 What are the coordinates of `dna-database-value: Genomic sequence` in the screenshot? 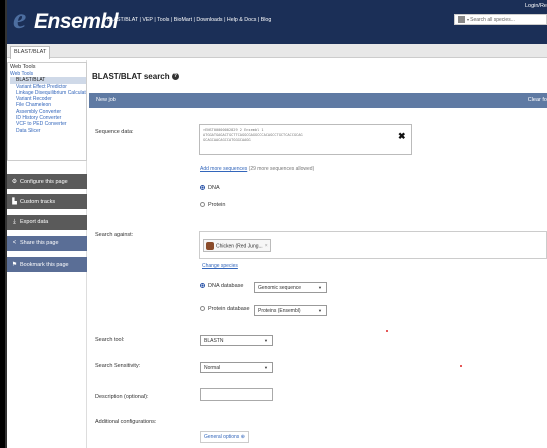 It's located at (280, 288).